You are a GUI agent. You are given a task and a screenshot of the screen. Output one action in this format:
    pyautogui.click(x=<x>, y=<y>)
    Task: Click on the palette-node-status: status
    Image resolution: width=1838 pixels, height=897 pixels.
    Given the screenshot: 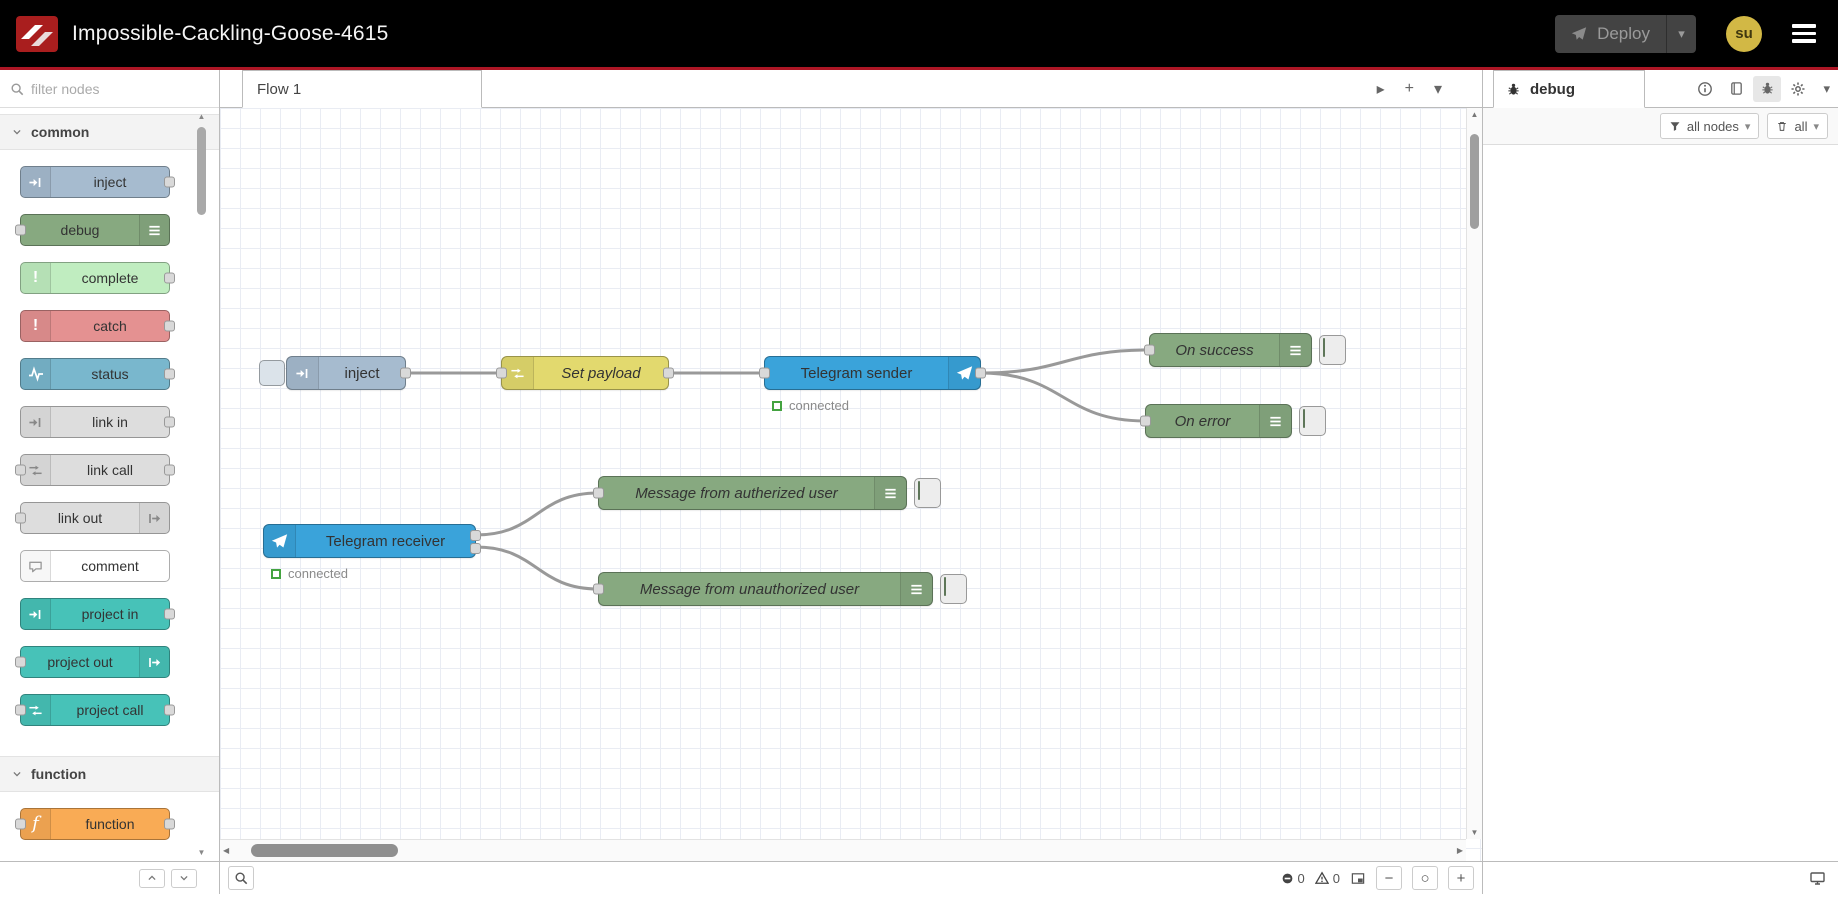 What is the action you would take?
    pyautogui.click(x=97, y=374)
    